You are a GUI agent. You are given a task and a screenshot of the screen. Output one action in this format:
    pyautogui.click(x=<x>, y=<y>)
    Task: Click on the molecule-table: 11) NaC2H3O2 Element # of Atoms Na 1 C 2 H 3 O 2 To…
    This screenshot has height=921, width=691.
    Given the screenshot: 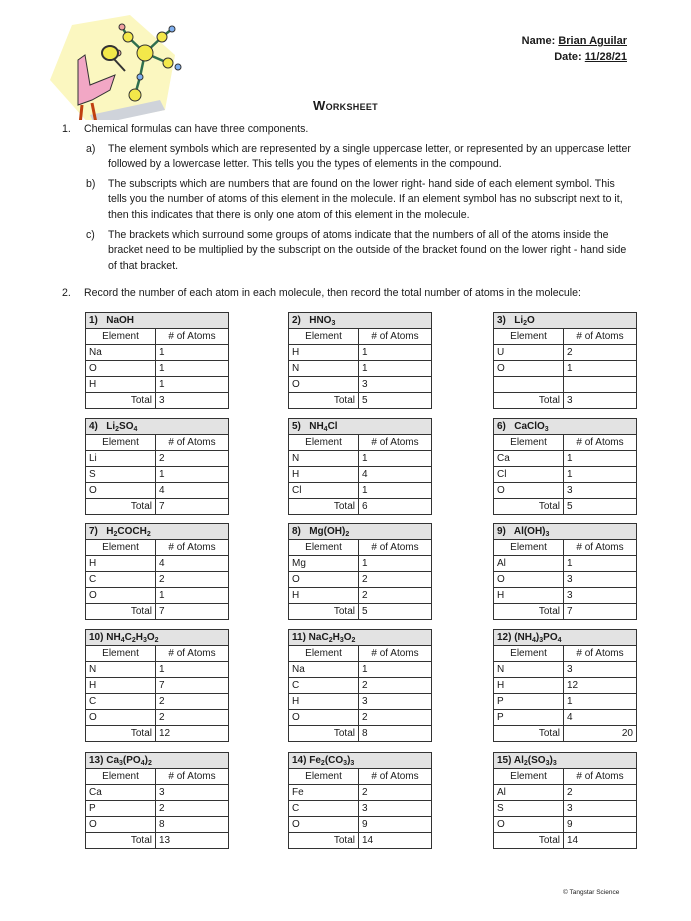 What is the action you would take?
    pyautogui.click(x=360, y=685)
    